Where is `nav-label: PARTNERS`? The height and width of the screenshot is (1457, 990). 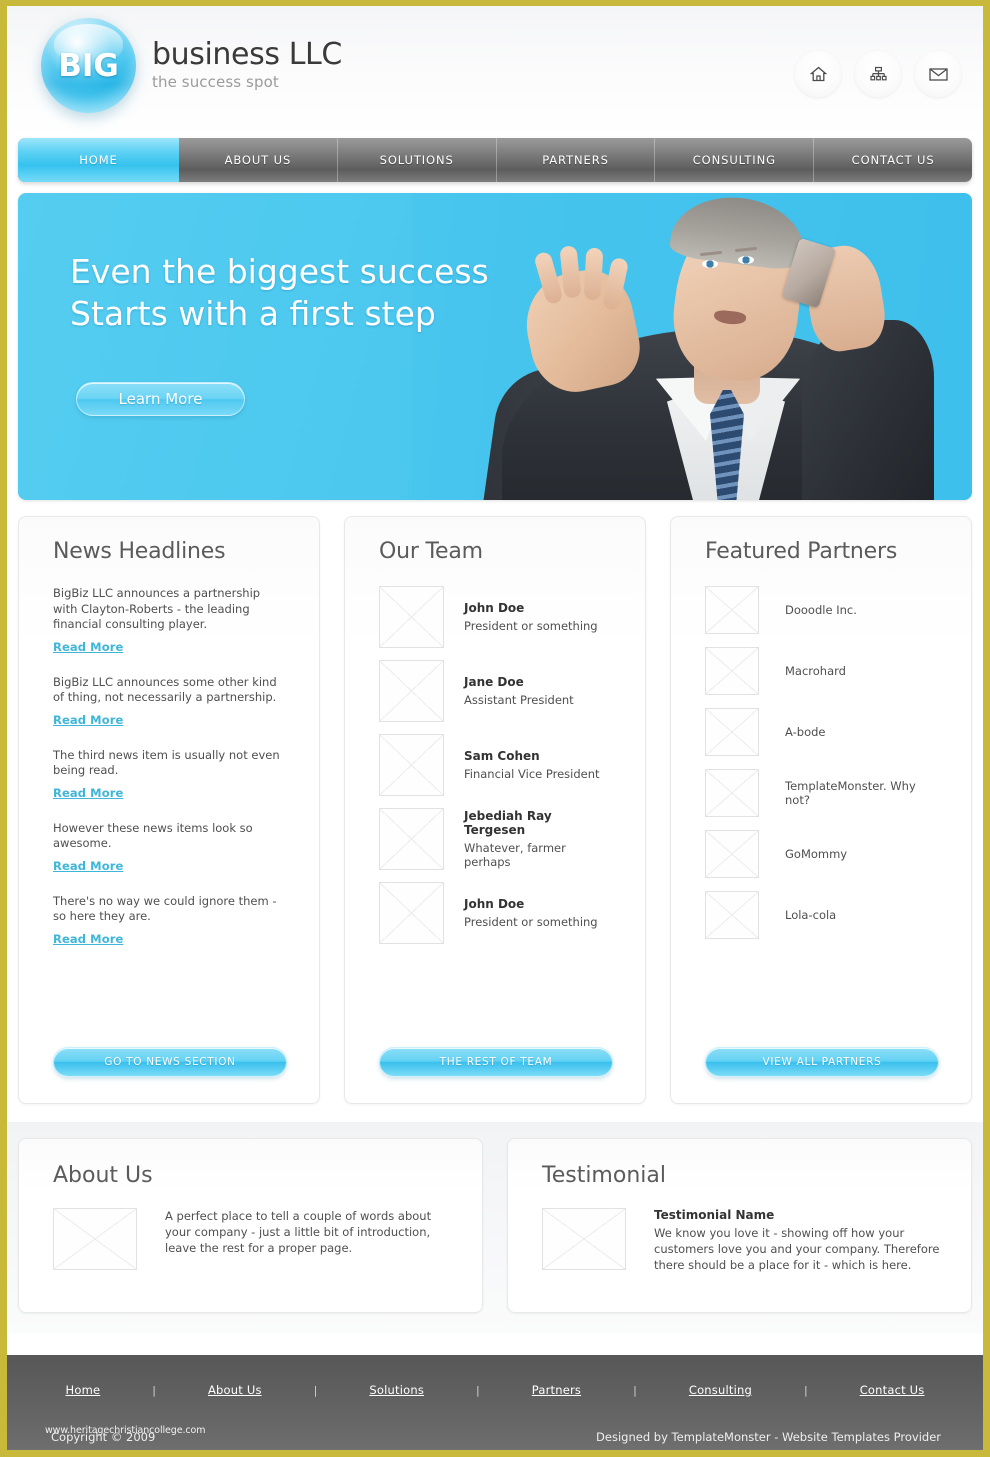 nav-label: PARTNERS is located at coordinates (575, 160).